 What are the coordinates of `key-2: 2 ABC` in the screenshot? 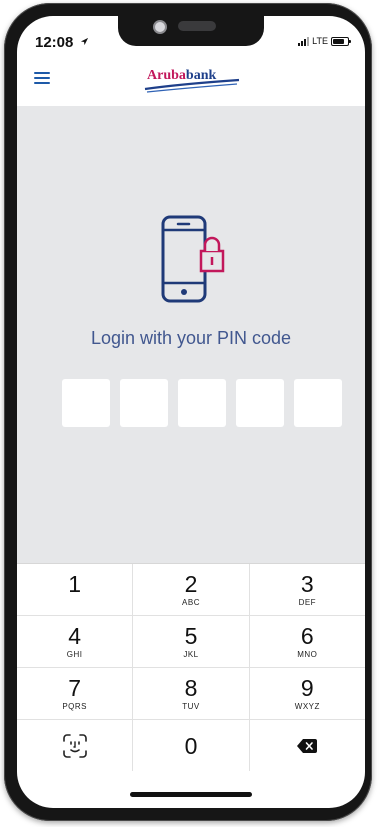 It's located at (191, 589).